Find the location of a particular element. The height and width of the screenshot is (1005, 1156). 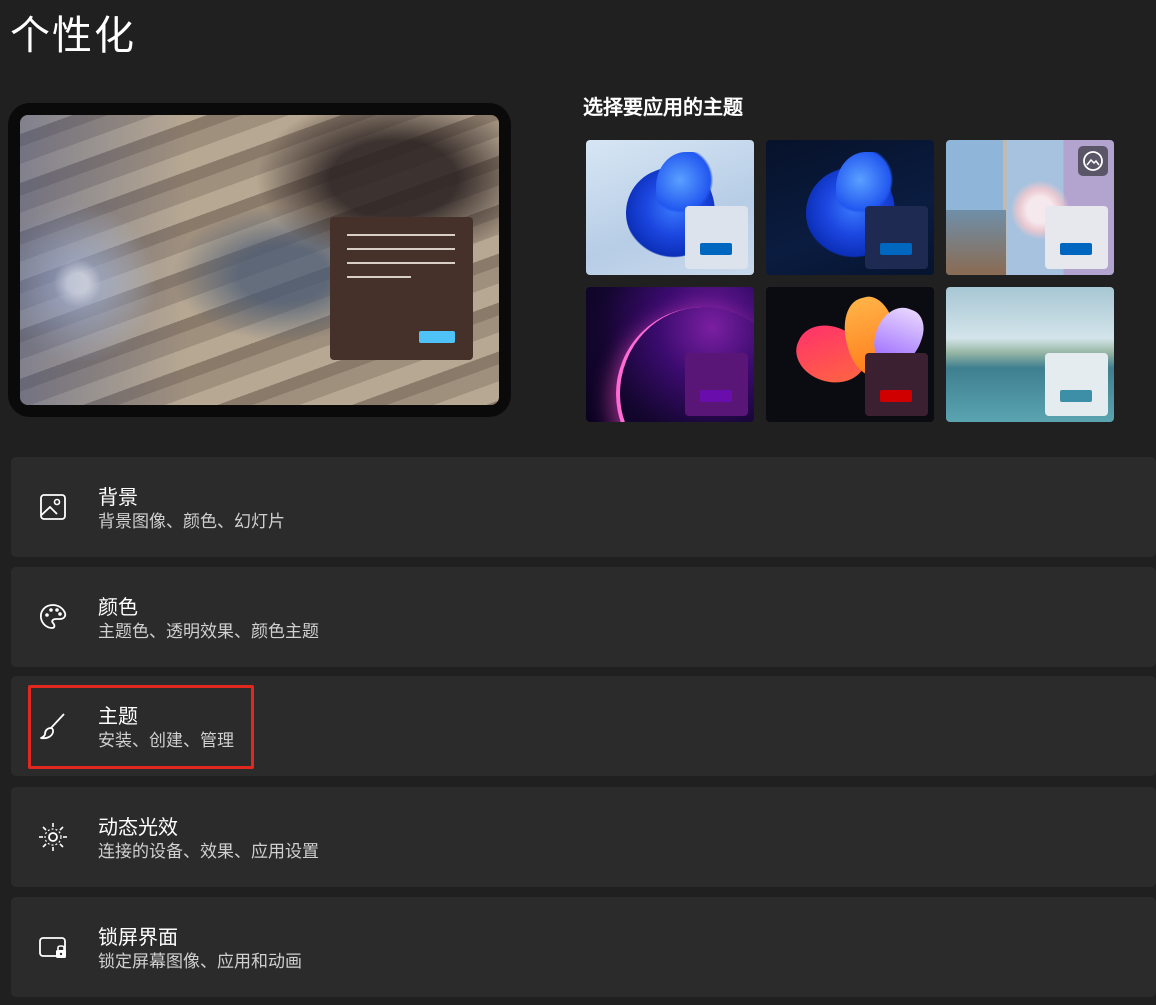

setting-row-colors: 颜色 主题色、透明效果、颜色主题 is located at coordinates (583, 617).